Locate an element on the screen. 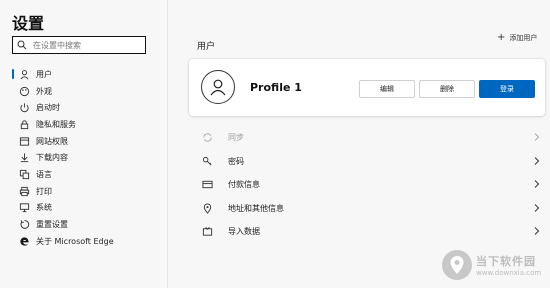 Image resolution: width=550 pixels, height=288 pixels. settings-title: 设置 is located at coordinates (28, 23).